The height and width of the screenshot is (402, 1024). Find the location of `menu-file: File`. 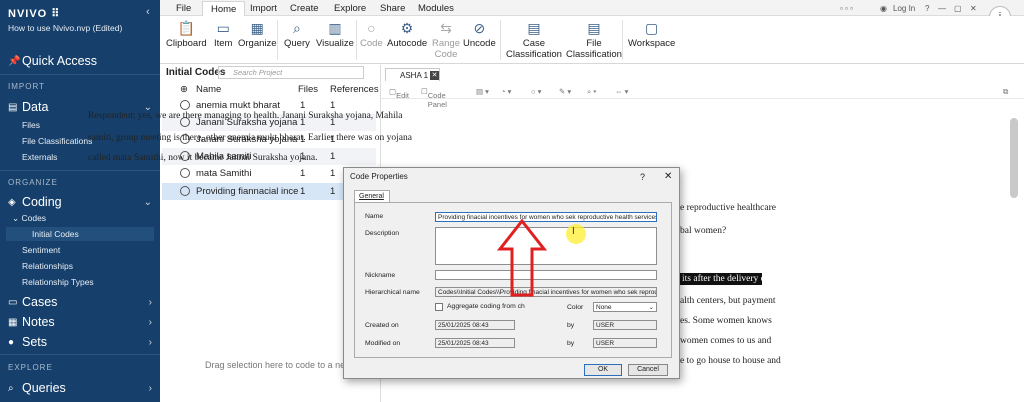

menu-file: File is located at coordinates (183, 8).